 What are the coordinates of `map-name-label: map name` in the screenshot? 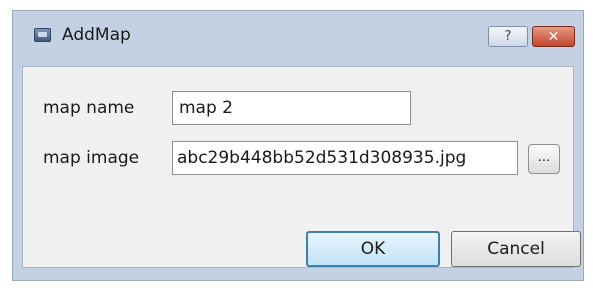 It's located at (89, 108).